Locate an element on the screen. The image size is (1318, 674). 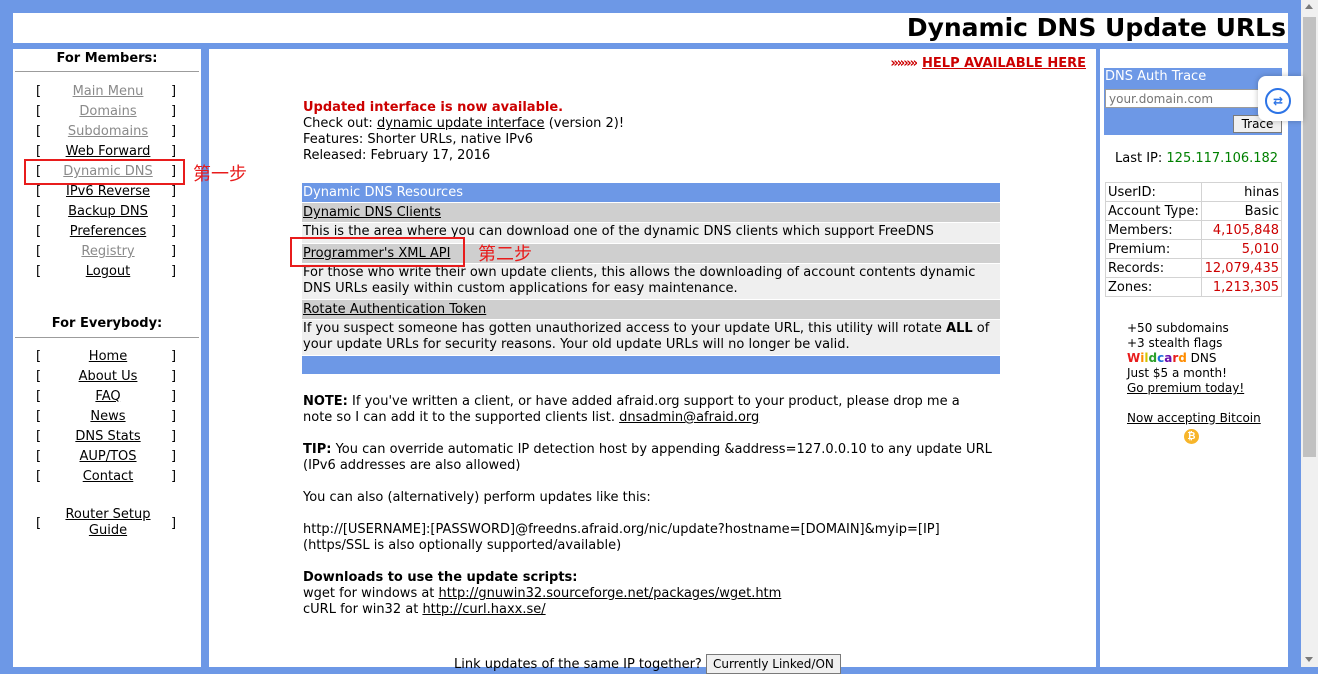
sidebar-link-logout: Logout is located at coordinates (108, 272).